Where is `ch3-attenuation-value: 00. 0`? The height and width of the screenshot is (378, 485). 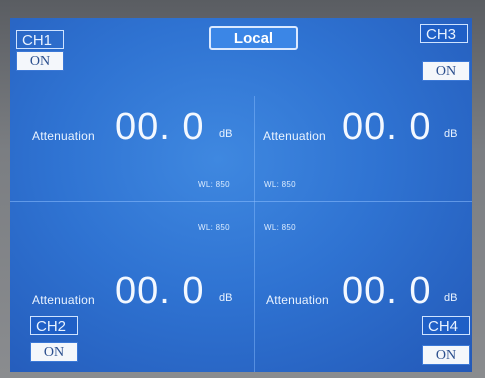 ch3-attenuation-value: 00. 0 is located at coordinates (387, 127).